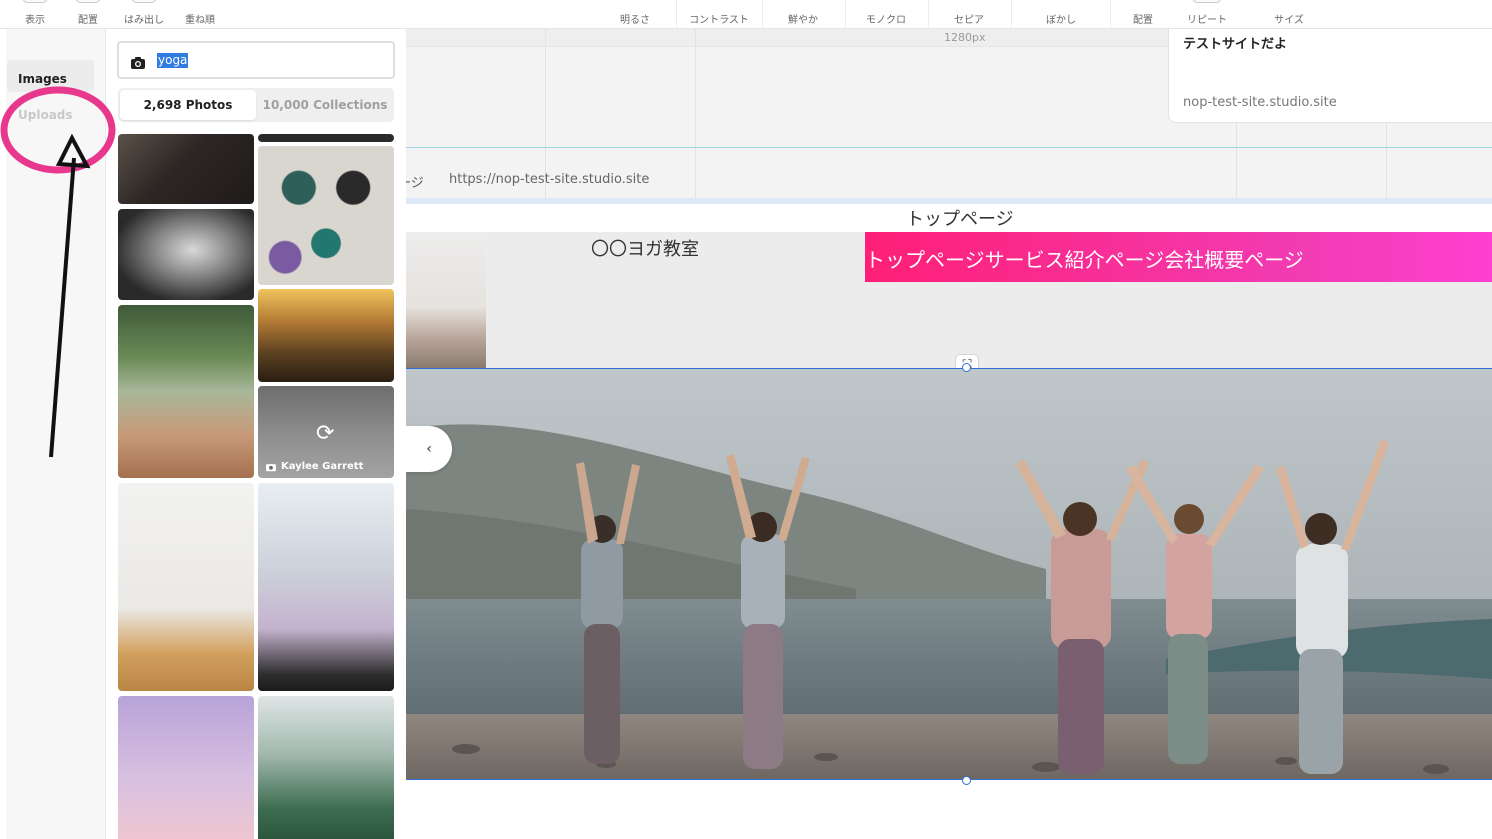  Describe the element at coordinates (188, 105) in the screenshot. I see `tab-photos: 2,698 Photos` at that location.